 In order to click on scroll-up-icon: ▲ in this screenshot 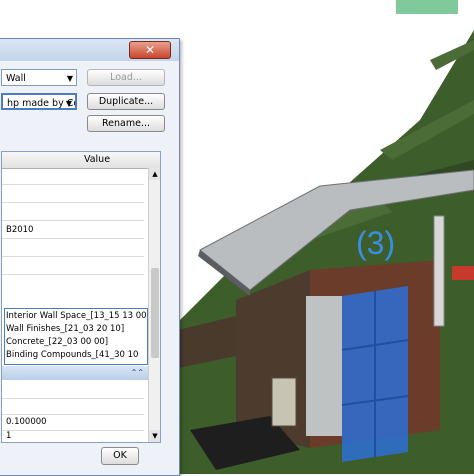, I will do `click(154, 174)`.